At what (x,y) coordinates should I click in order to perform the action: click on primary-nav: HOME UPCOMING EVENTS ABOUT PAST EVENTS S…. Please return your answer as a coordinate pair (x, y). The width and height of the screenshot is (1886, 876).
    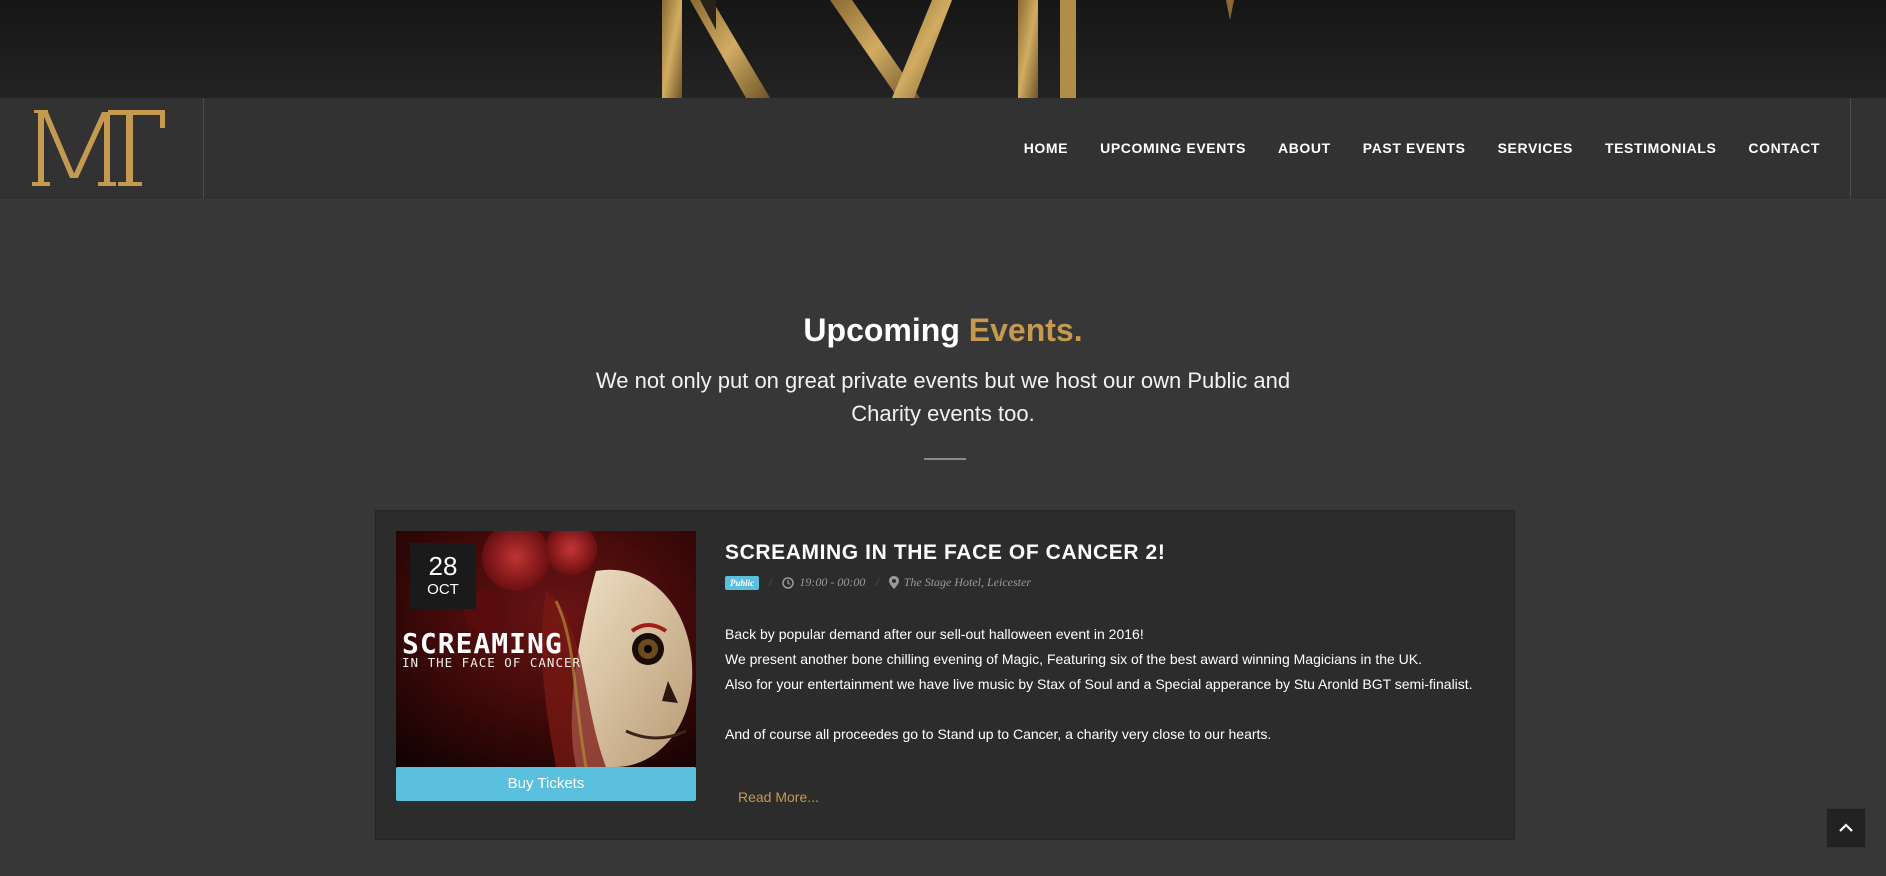
    Looking at the image, I should click on (1406, 148).